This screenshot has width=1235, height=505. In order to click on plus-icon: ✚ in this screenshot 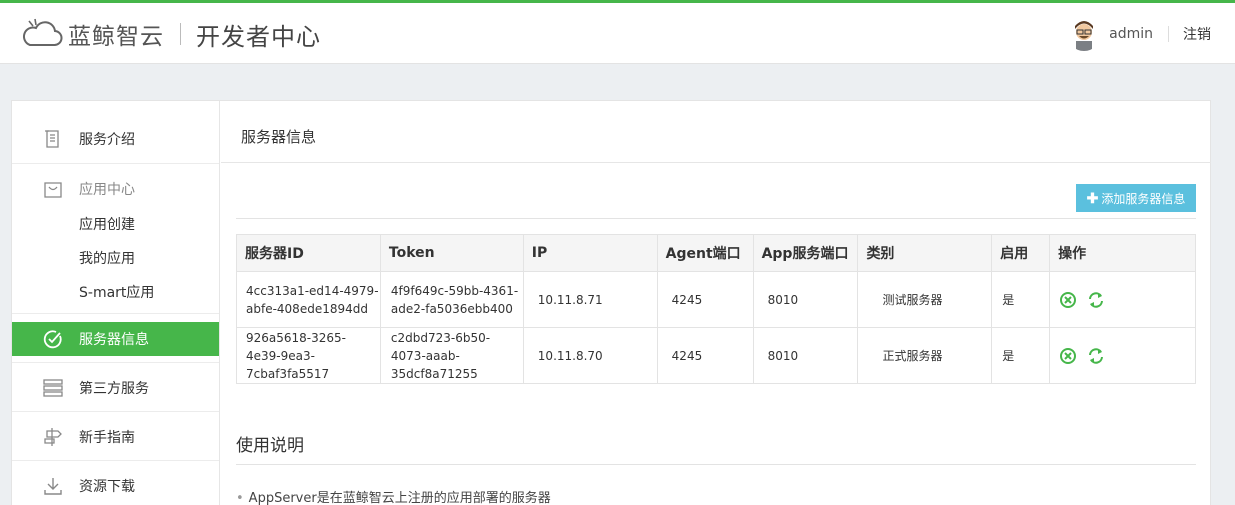, I will do `click(1092, 197)`.